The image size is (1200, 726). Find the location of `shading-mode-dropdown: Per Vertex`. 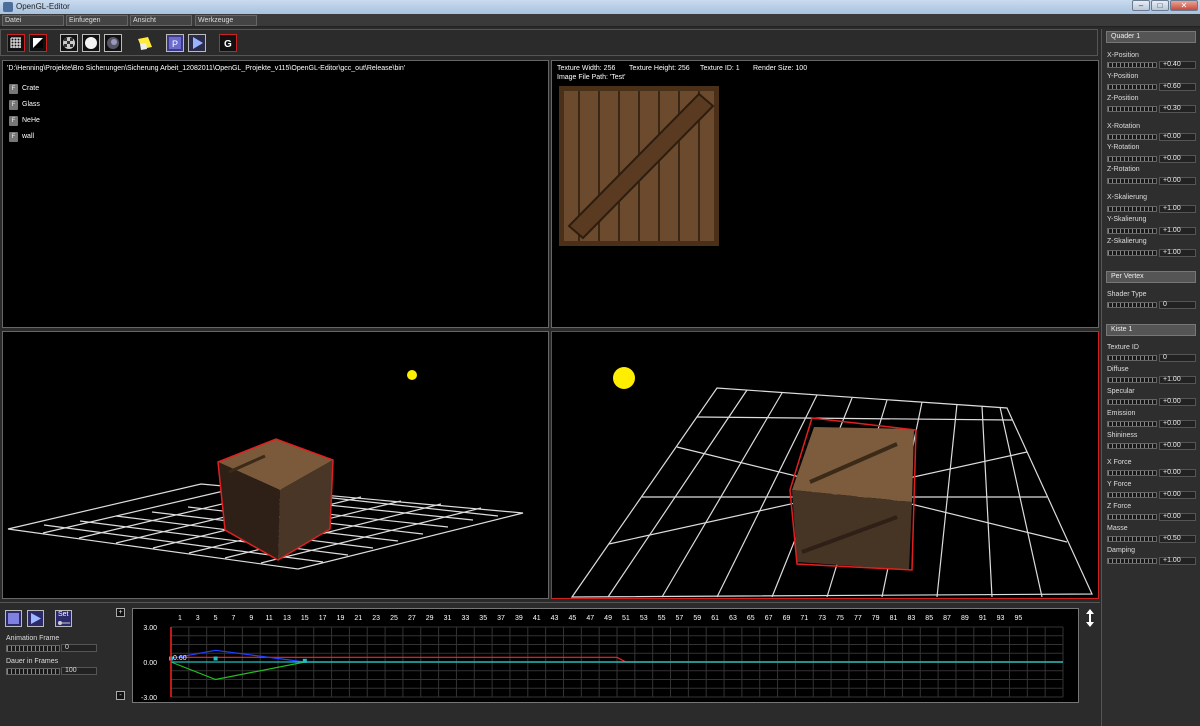

shading-mode-dropdown: Per Vertex is located at coordinates (1151, 277).